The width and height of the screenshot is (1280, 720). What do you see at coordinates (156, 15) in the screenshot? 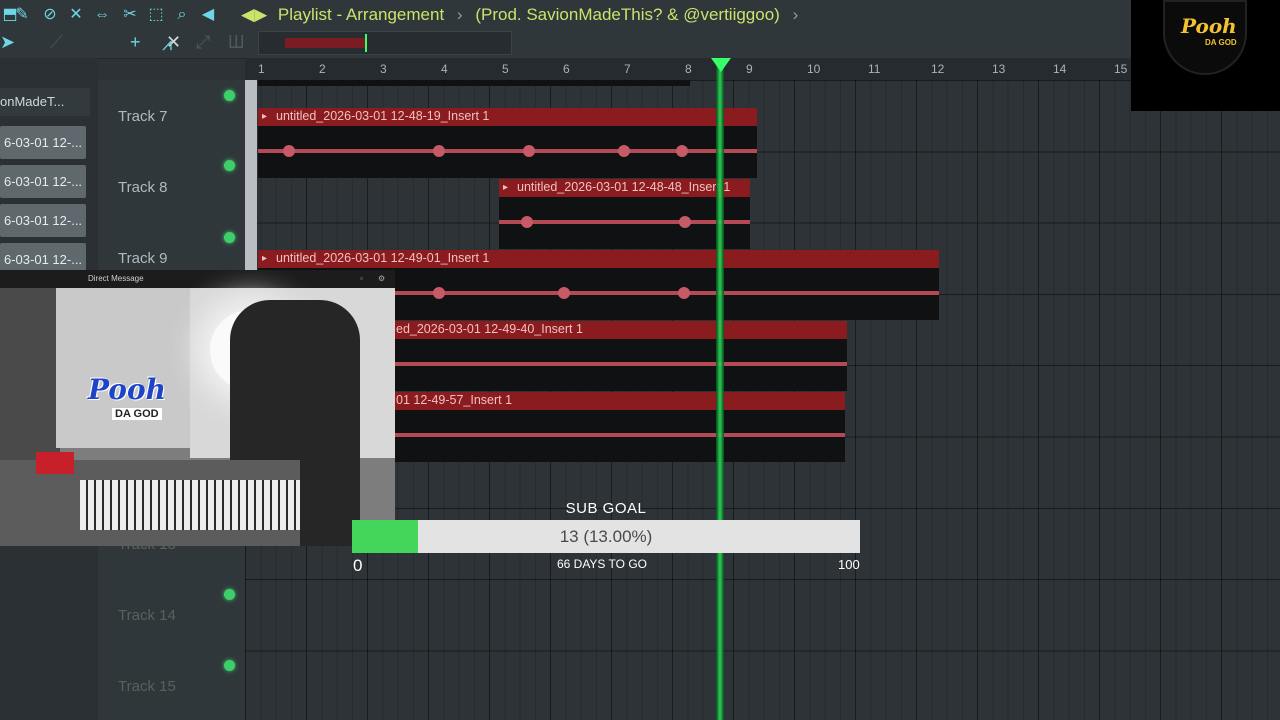
I see `select-icon: ⬚` at bounding box center [156, 15].